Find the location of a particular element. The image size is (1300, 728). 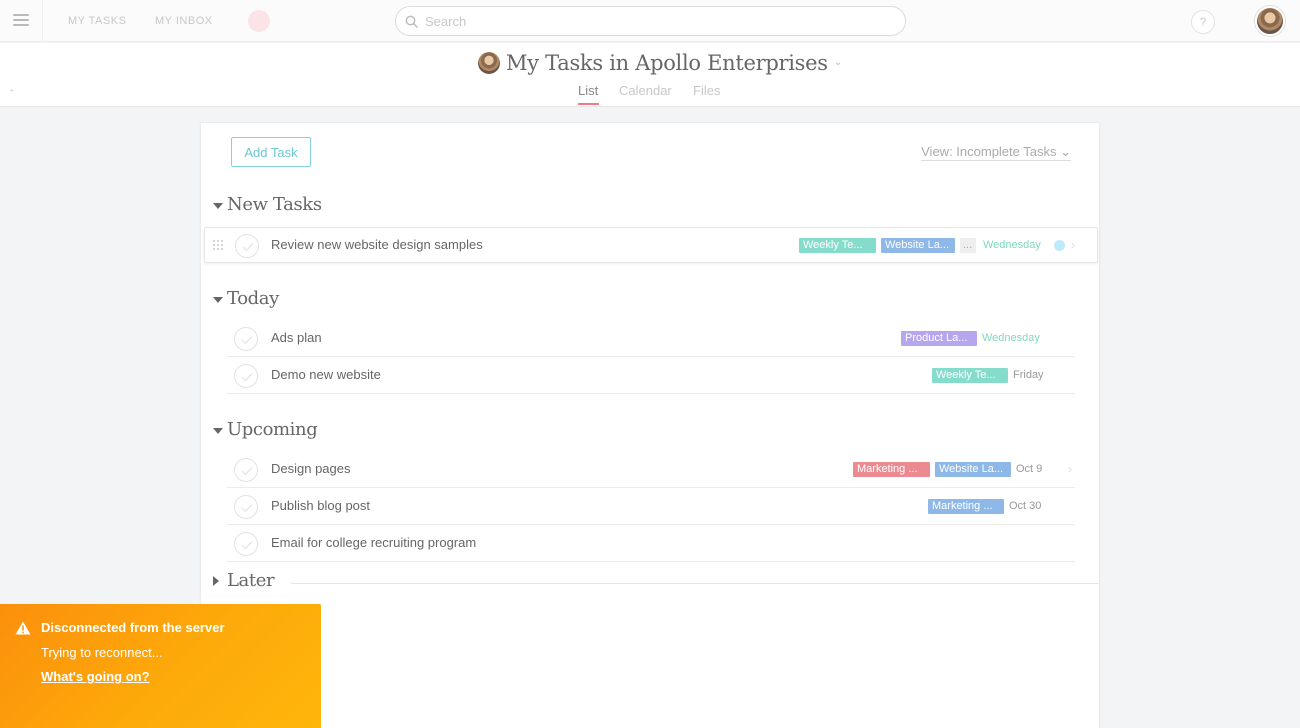

title-avatar is located at coordinates (489, 63).